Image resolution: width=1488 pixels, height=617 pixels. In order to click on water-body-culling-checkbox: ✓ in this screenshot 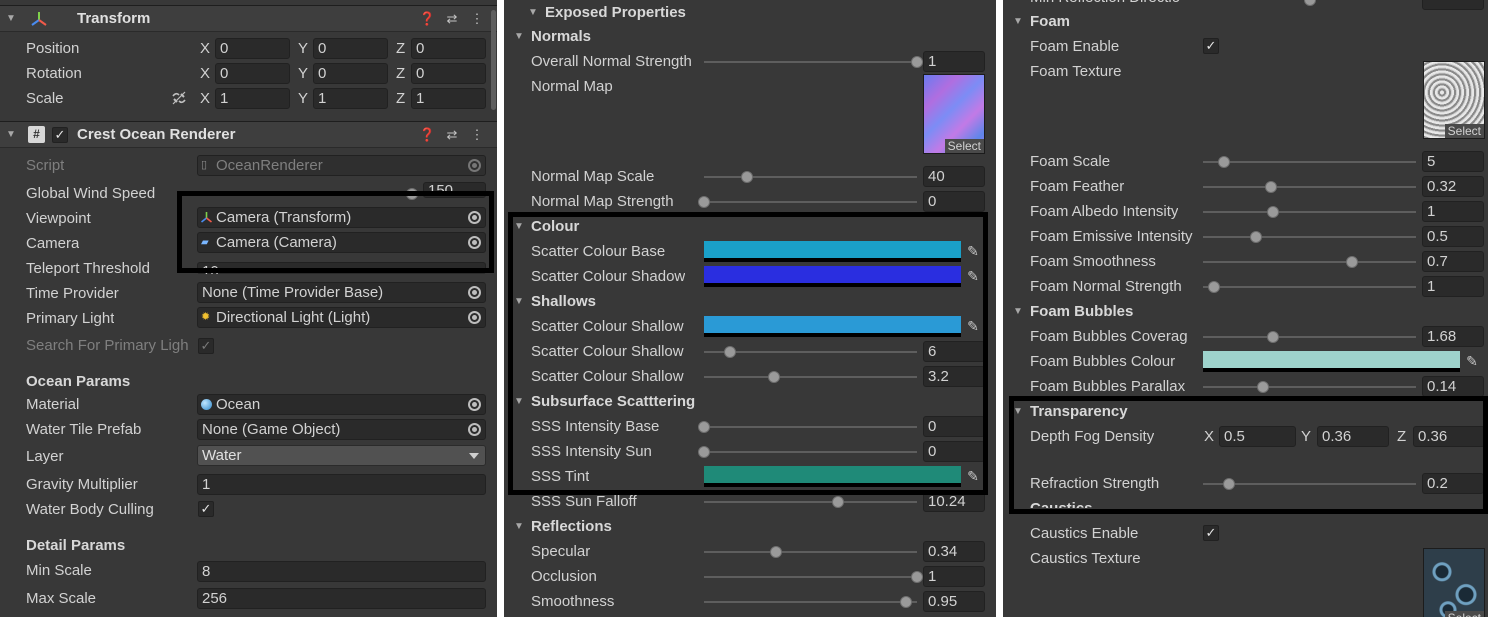, I will do `click(206, 509)`.